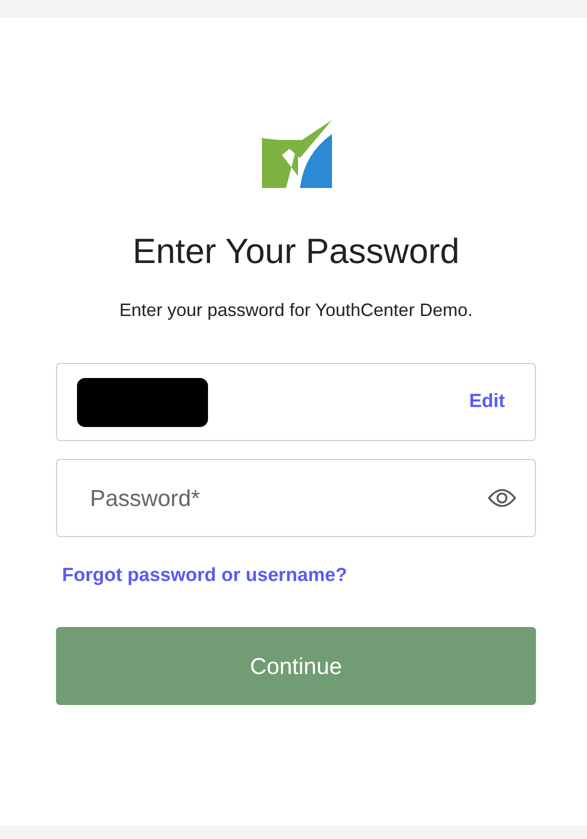 The width and height of the screenshot is (587, 839). I want to click on logo-icon, so click(296, 154).